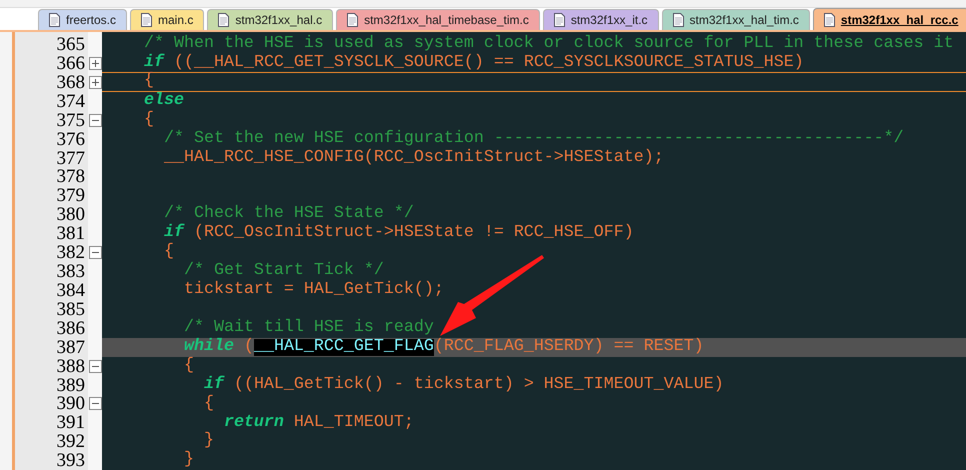 This screenshot has height=470, width=966. I want to click on code-comment: /* When the HSE is used as system clock or clock source for PLL in these cases it, so click(548, 44).